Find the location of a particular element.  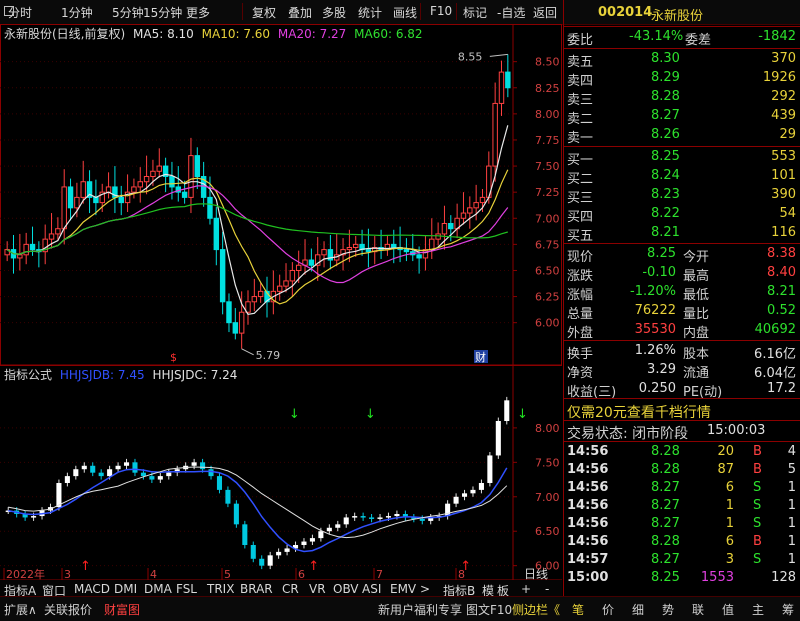

tick-count: 1 is located at coordinates (791, 541).